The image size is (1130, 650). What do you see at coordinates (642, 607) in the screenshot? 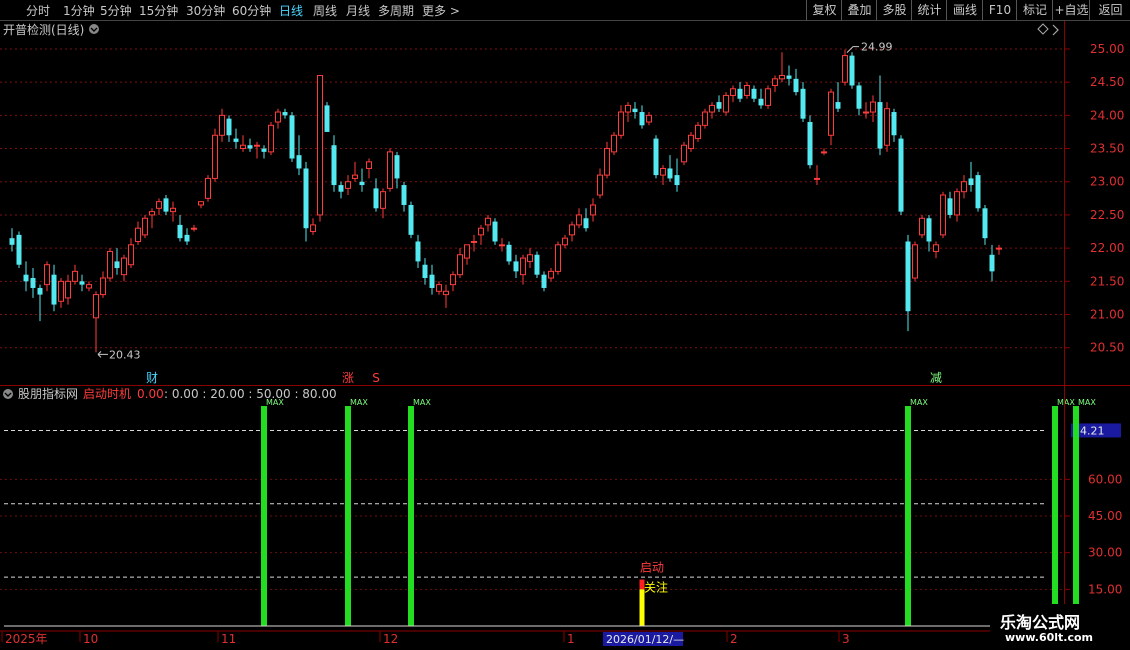
I see `start-bar-yellow` at bounding box center [642, 607].